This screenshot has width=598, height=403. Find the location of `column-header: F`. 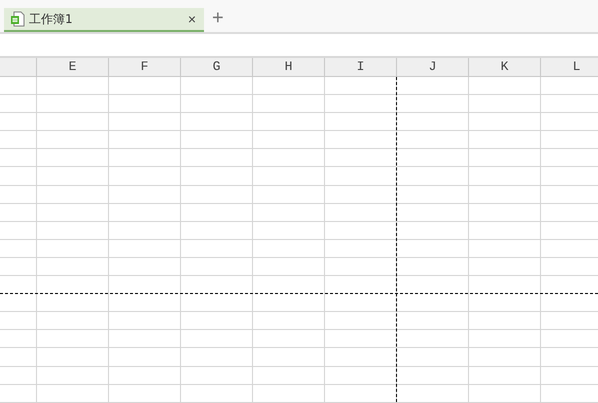

column-header: F is located at coordinates (145, 67).